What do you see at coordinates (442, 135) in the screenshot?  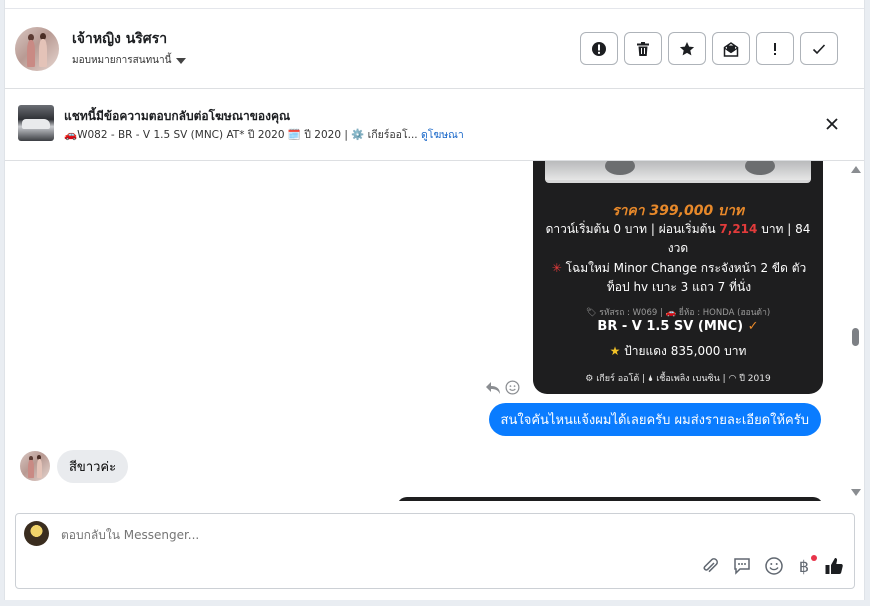 I see `view-ad-link: ดูโฆษณา` at bounding box center [442, 135].